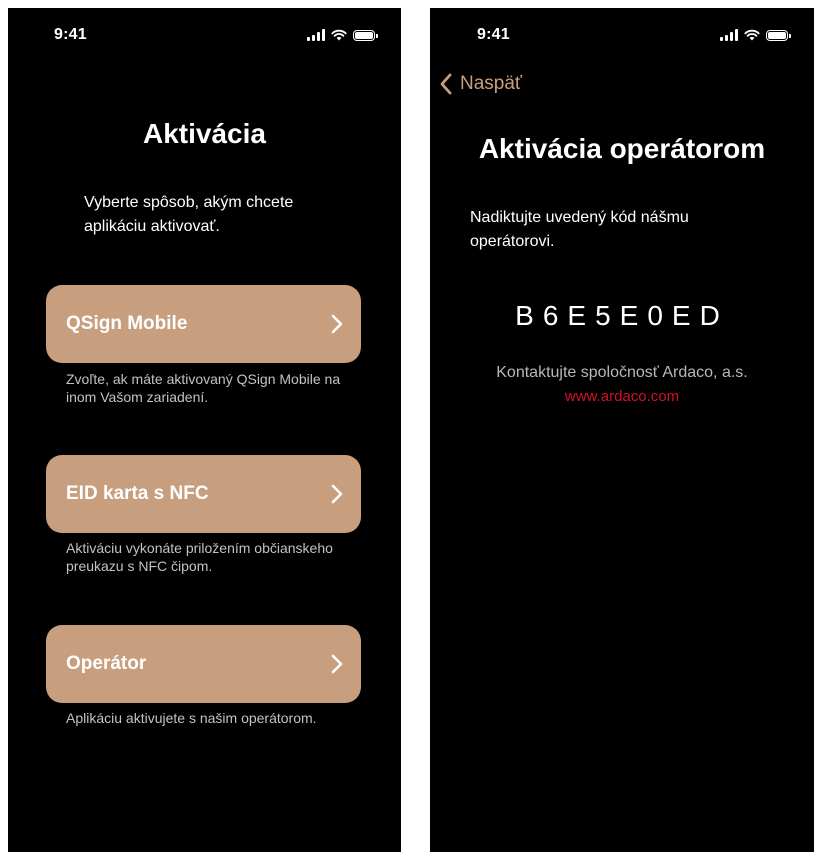  What do you see at coordinates (127, 323) in the screenshot?
I see `option-label: QSign Mobile` at bounding box center [127, 323].